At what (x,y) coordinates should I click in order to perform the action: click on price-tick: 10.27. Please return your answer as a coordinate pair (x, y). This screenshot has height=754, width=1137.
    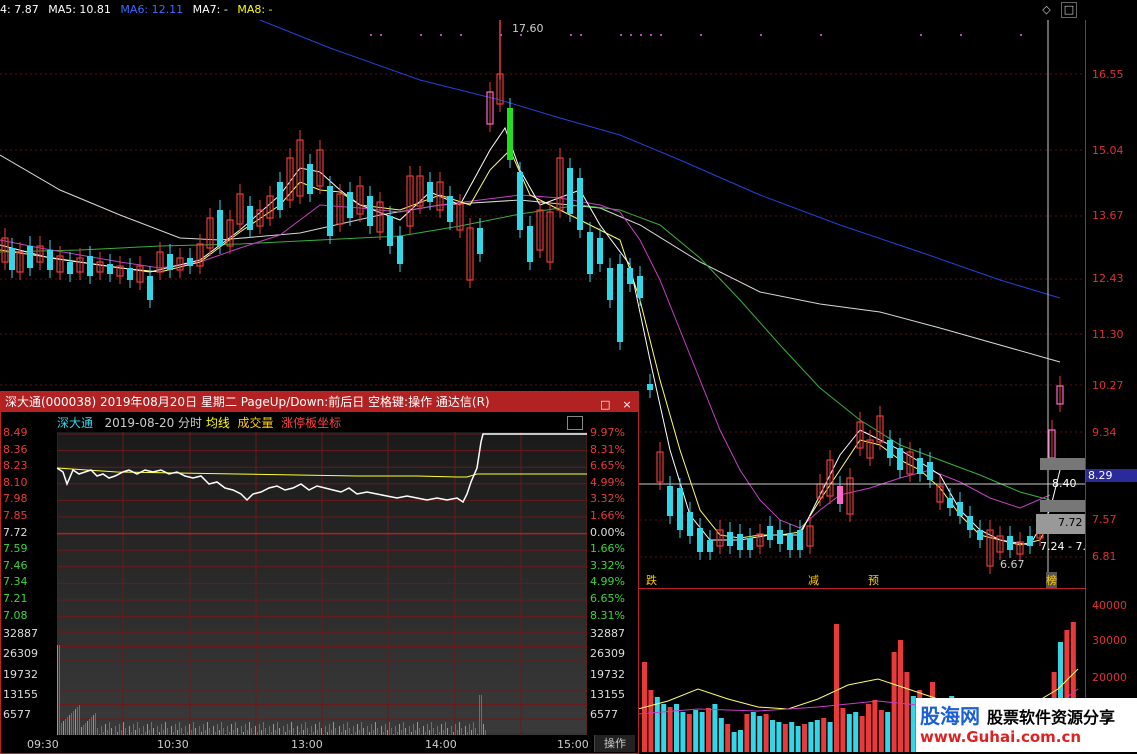
    Looking at the image, I should click on (1108, 385).